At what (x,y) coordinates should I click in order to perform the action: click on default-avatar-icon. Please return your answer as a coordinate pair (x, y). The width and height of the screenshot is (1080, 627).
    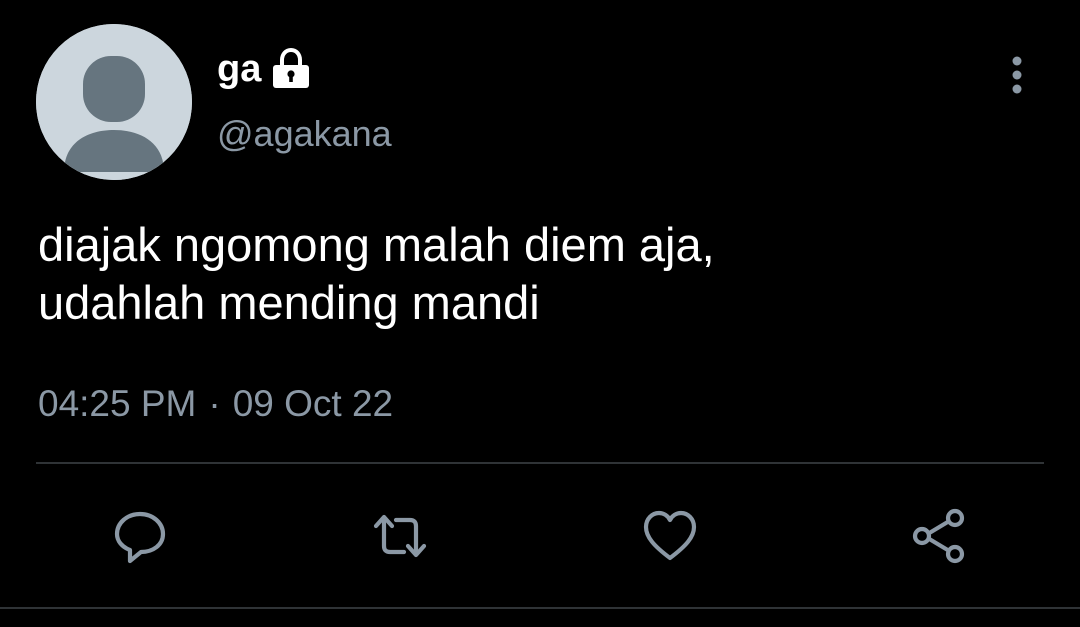
    Looking at the image, I should click on (114, 102).